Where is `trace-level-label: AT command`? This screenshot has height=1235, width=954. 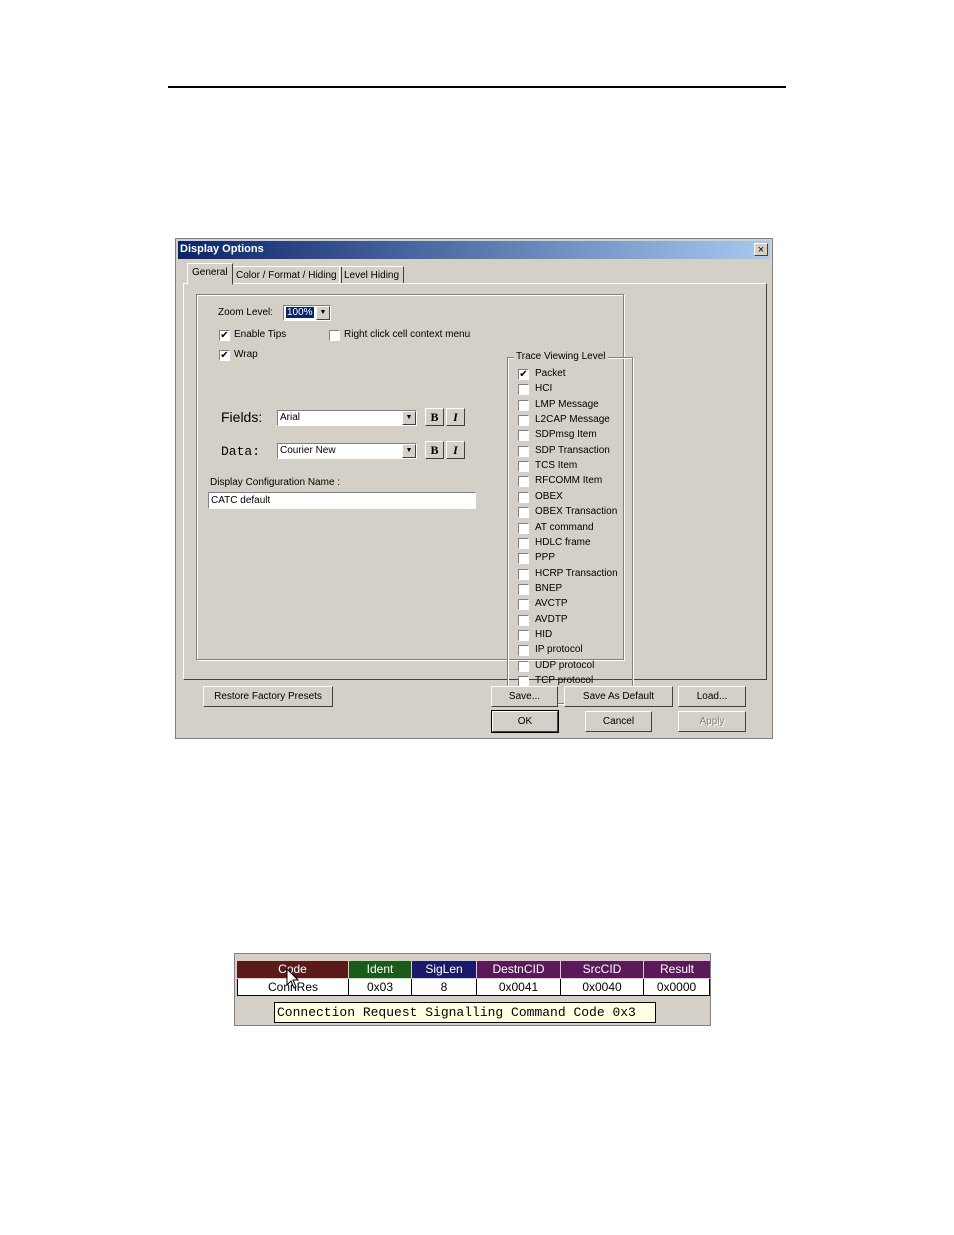 trace-level-label: AT command is located at coordinates (564, 527).